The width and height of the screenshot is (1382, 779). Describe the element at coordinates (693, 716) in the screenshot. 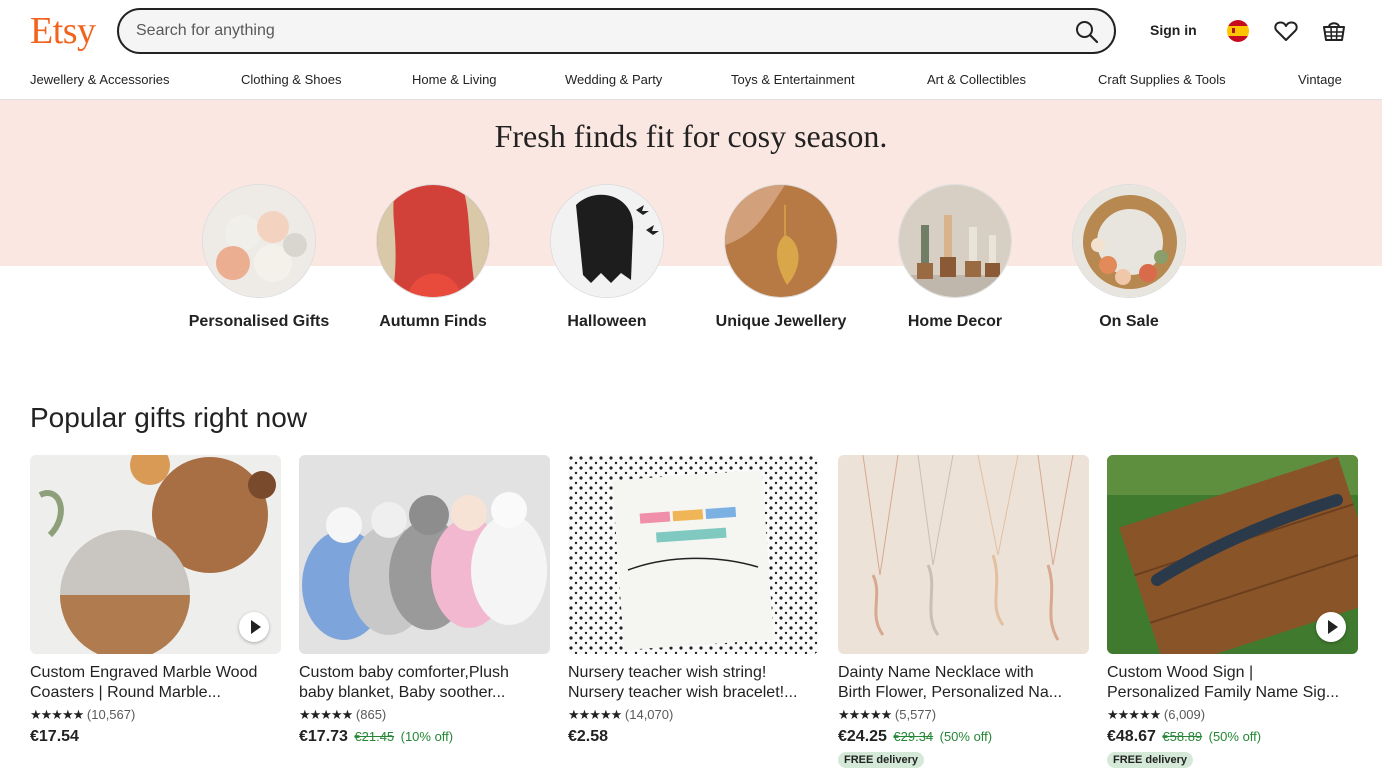

I see `product-rating: ★★★★★ (14,070)` at that location.